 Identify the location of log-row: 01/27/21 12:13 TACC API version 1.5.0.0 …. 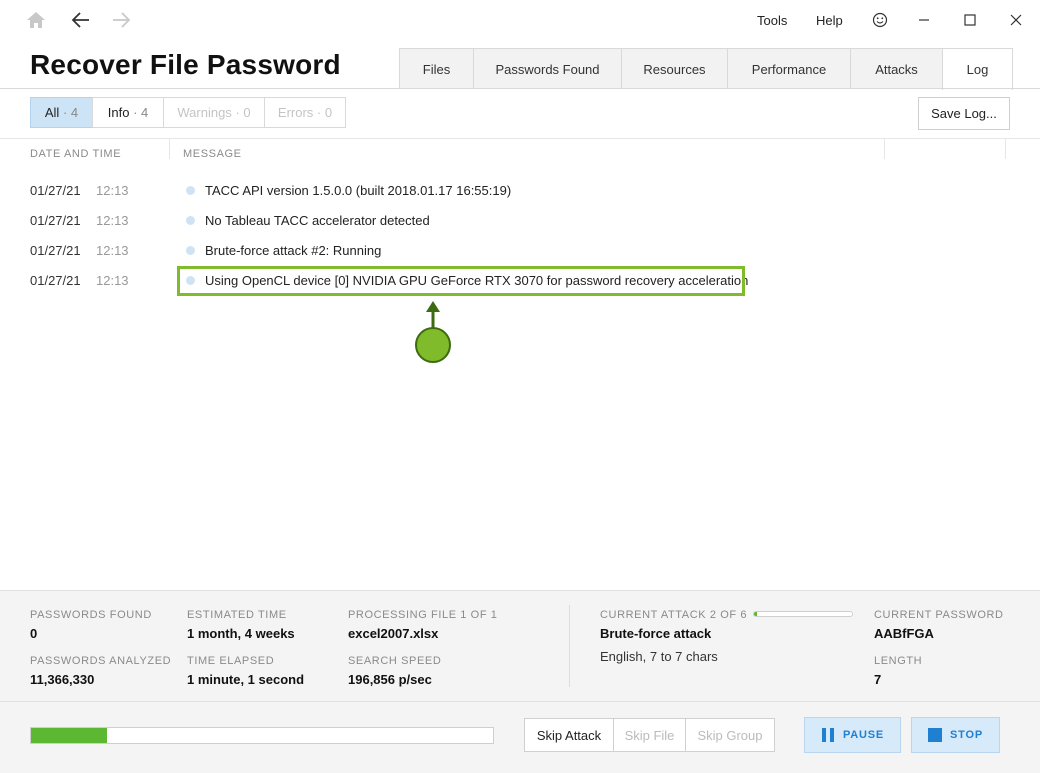
(520, 190).